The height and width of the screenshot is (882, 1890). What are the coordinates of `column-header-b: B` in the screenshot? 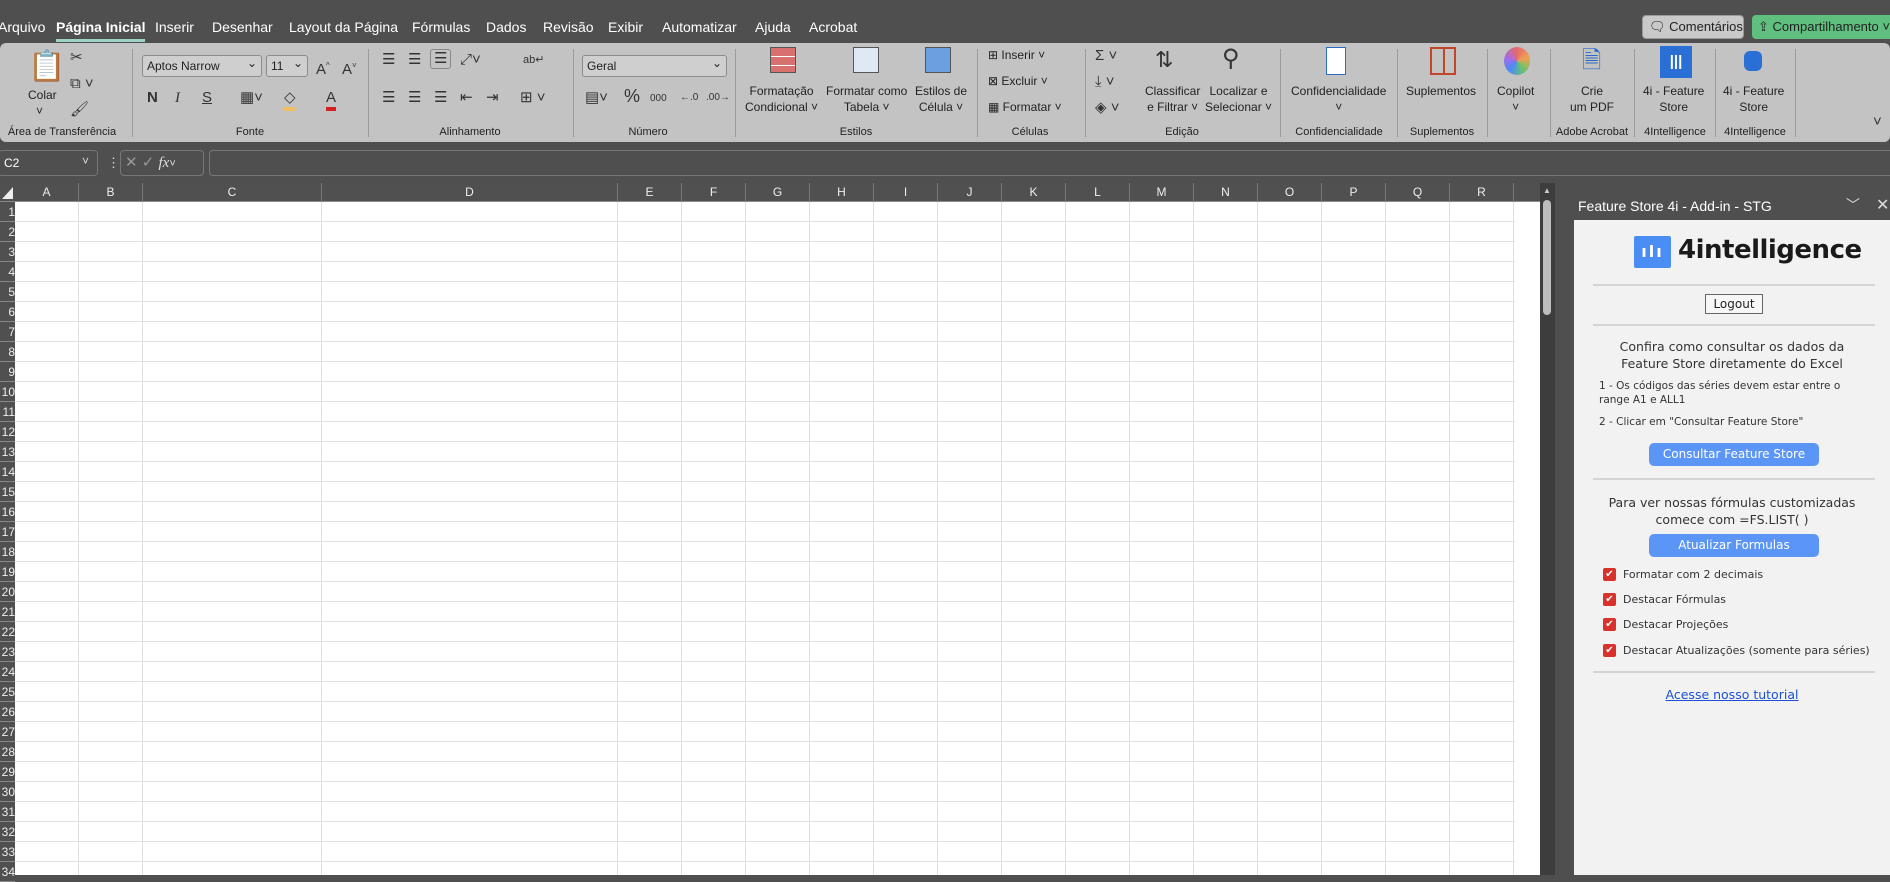 It's located at (111, 192).